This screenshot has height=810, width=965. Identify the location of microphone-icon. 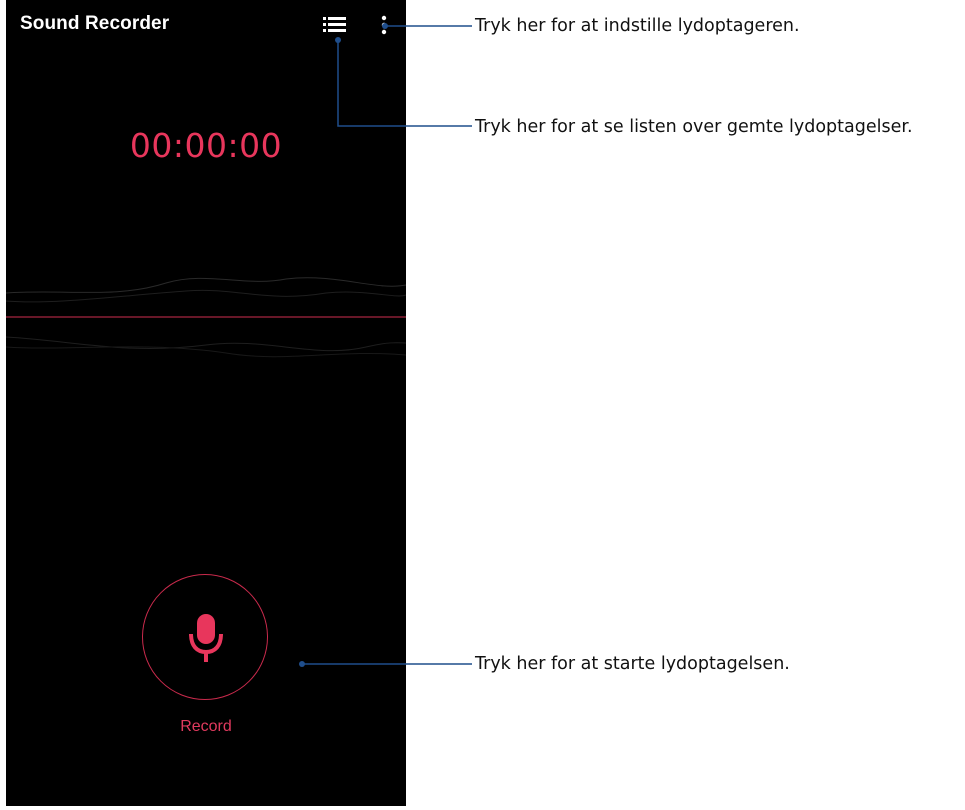
(206, 638).